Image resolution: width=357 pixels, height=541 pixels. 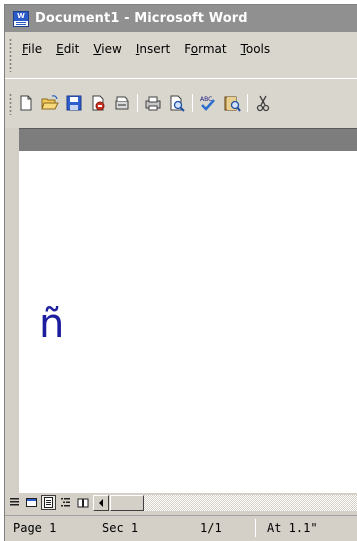 I want to click on menu-tools: Tools, so click(x=256, y=49).